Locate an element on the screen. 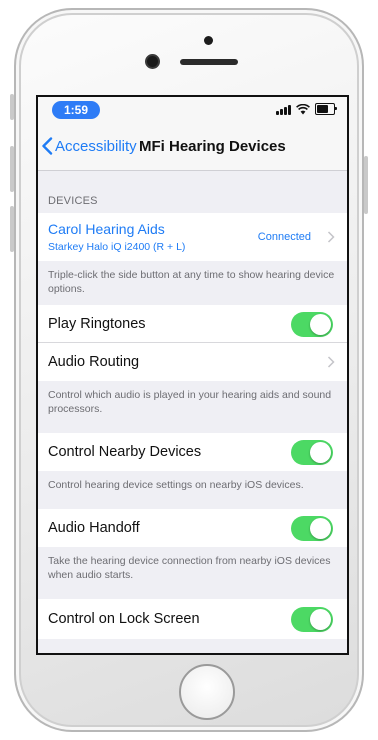 This screenshot has height=740, width=378. device-model: Starkey Halo iQ i2400 (R + L) is located at coordinates (117, 247).